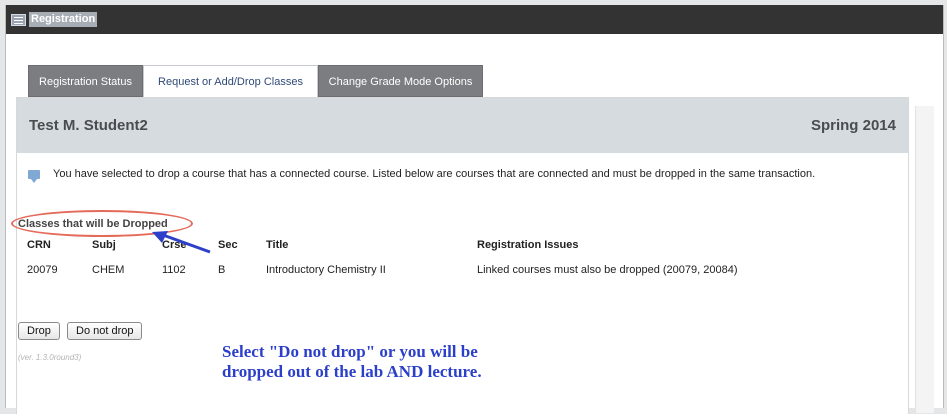 The height and width of the screenshot is (414, 947). Describe the element at coordinates (462, 125) in the screenshot. I see `student-header: Test M. Student2 Spring 2014` at that location.